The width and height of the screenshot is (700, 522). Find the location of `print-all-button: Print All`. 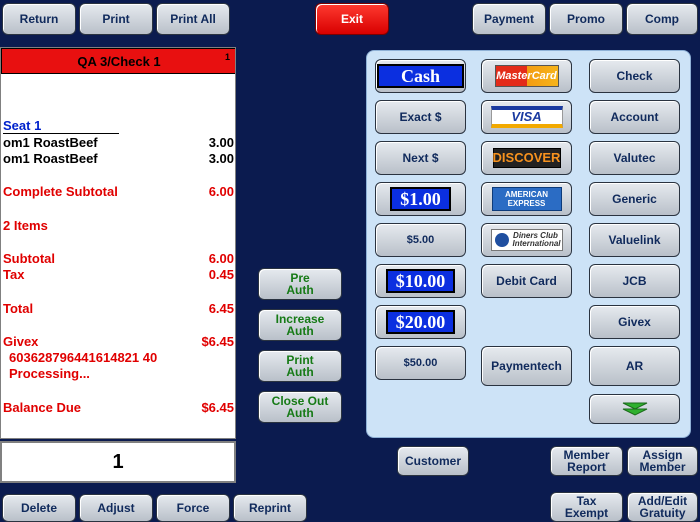

print-all-button: Print All is located at coordinates (193, 19).